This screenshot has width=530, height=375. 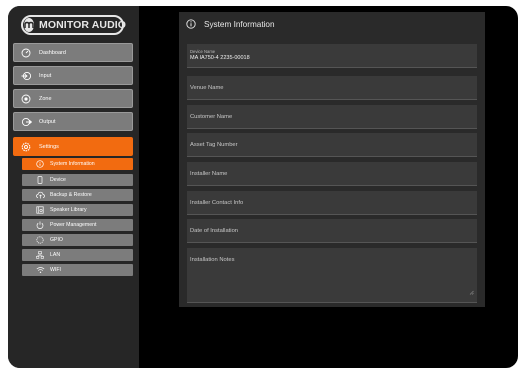 What do you see at coordinates (217, 203) in the screenshot?
I see `field-placeholder: Installer Contact Info` at bounding box center [217, 203].